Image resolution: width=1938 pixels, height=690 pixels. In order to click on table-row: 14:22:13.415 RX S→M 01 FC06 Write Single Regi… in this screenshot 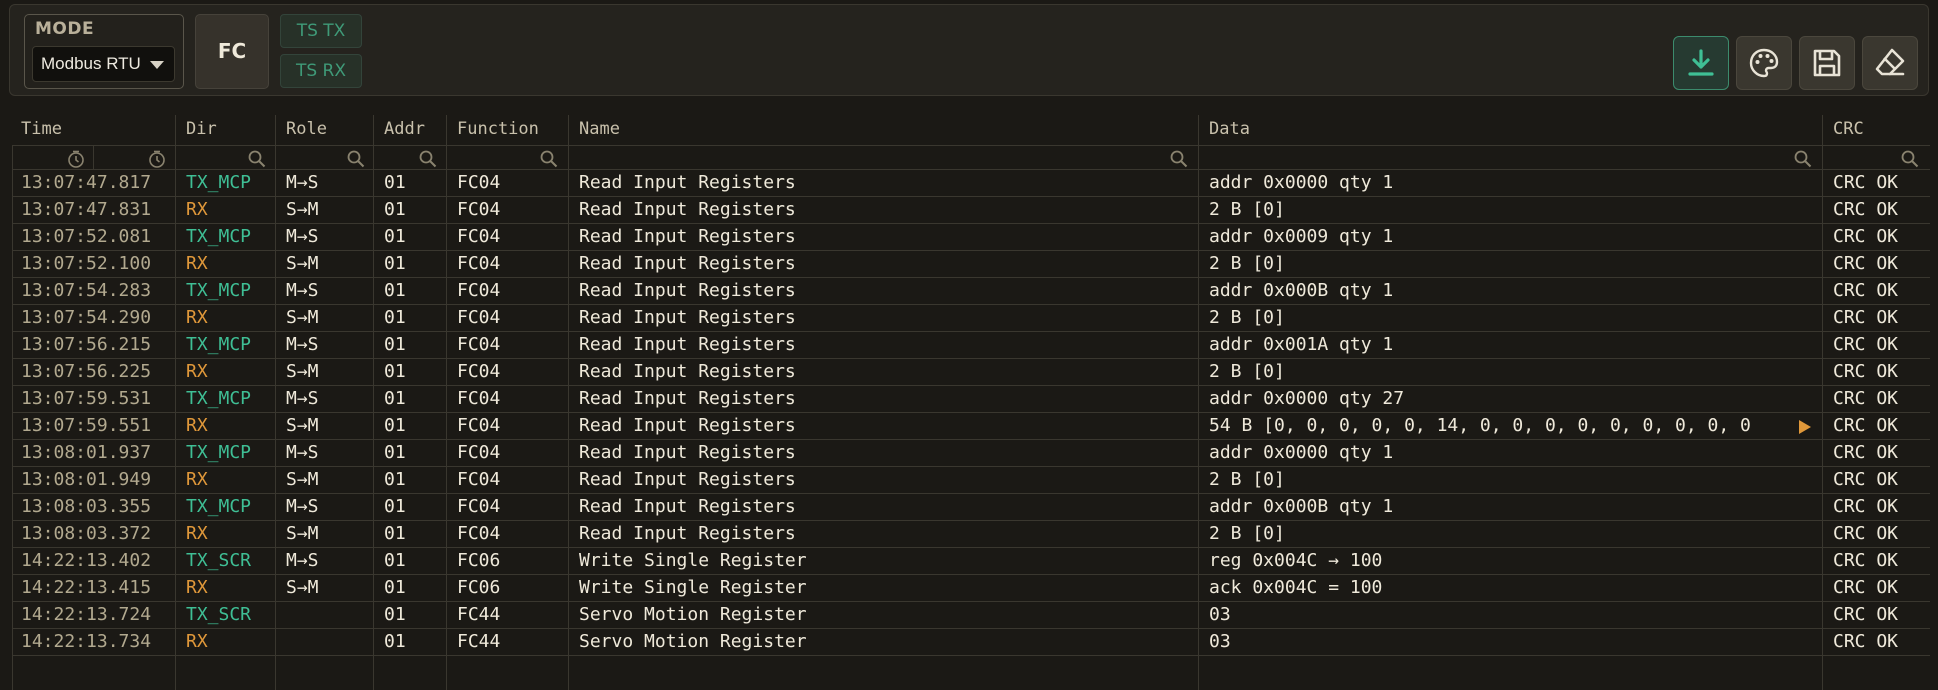, I will do `click(971, 588)`.